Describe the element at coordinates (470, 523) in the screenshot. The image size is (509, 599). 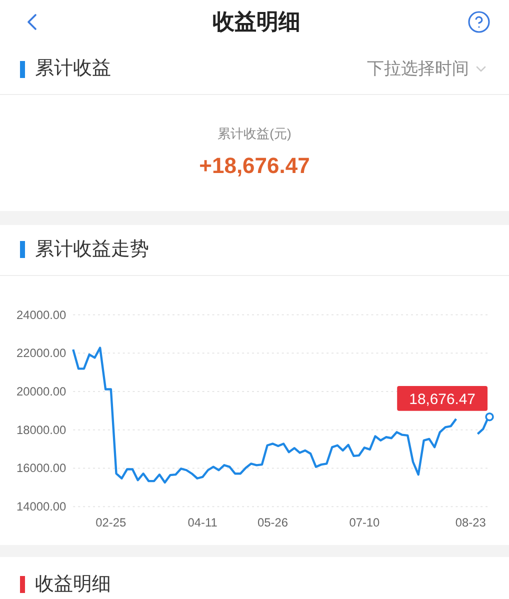
I see `x-axis-label: 08-23` at that location.